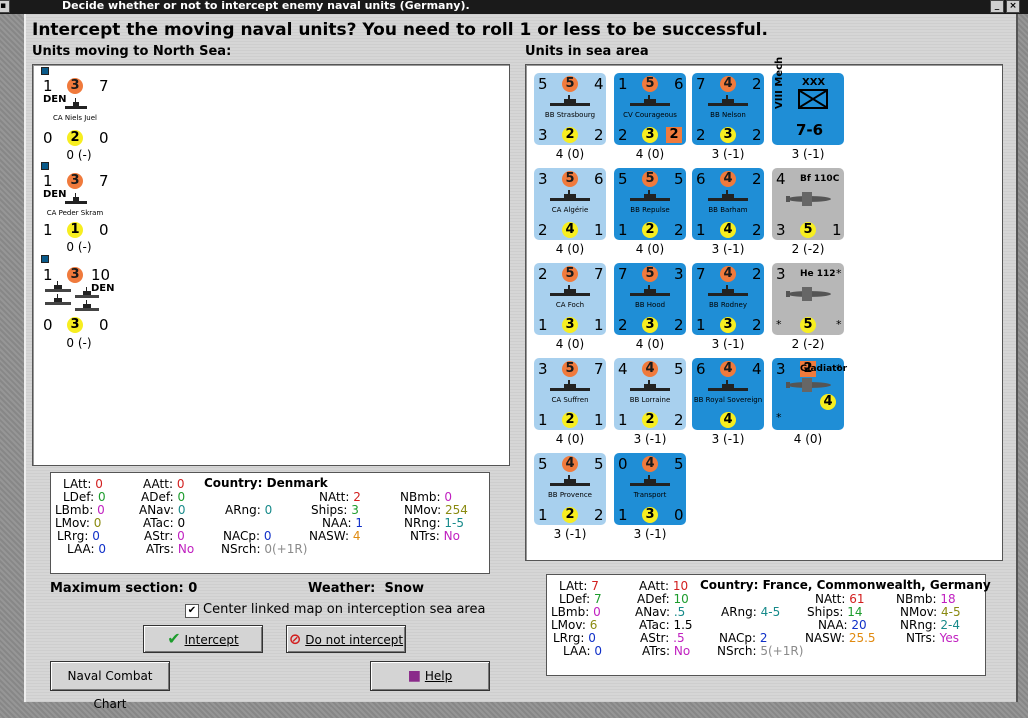  What do you see at coordinates (1013, 6) in the screenshot?
I see `close-icon: ×` at bounding box center [1013, 6].